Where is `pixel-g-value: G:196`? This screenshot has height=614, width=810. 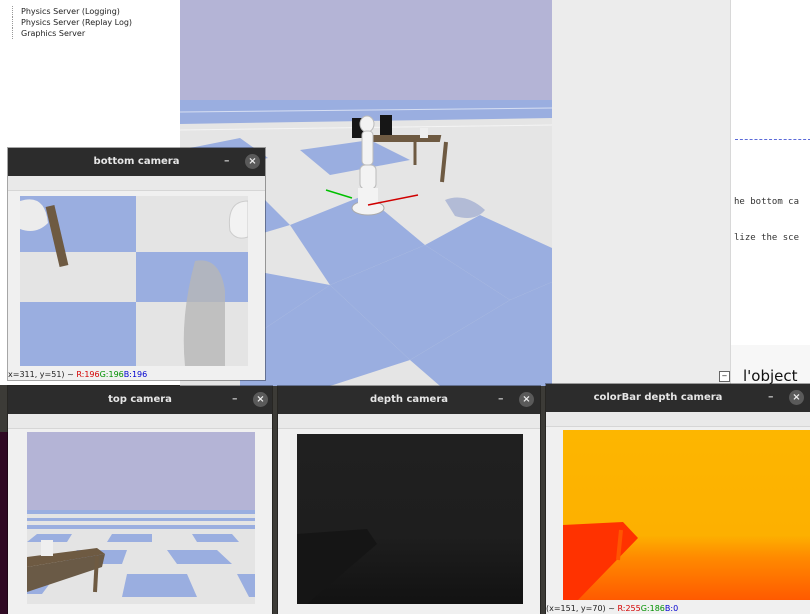
pixel-g-value: G:196 is located at coordinates (111, 374).